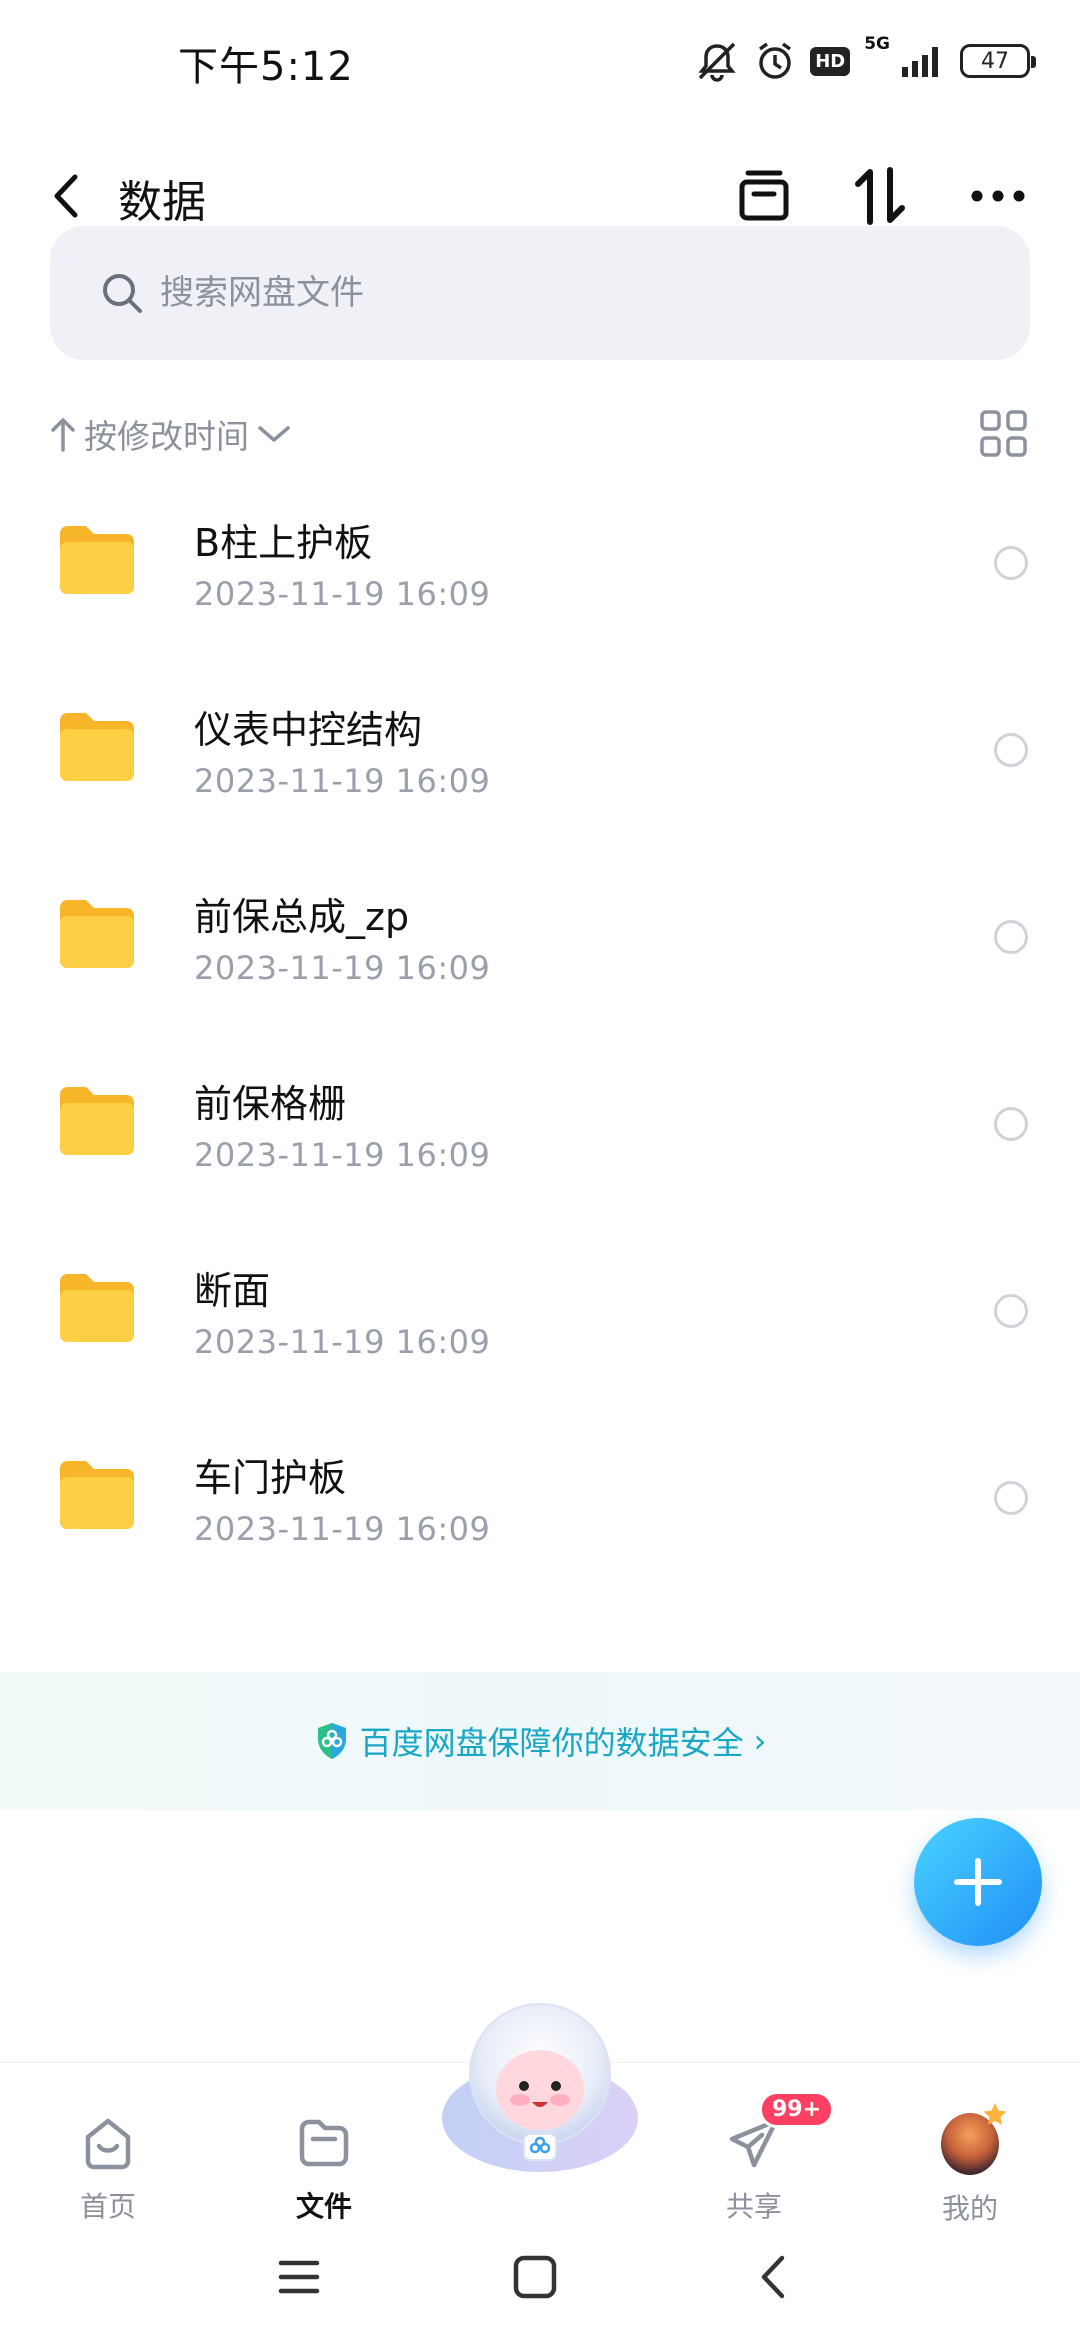 The width and height of the screenshot is (1080, 2340). I want to click on back-icon, so click(66, 196).